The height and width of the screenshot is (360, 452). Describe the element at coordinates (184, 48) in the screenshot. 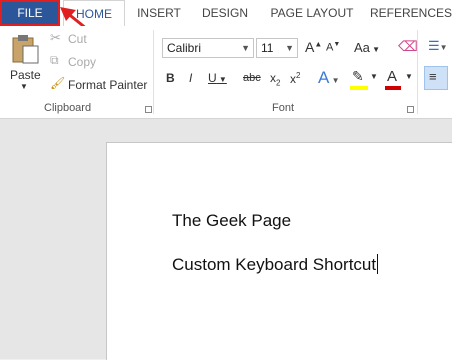

I see `font-family-value: Calibri` at that location.